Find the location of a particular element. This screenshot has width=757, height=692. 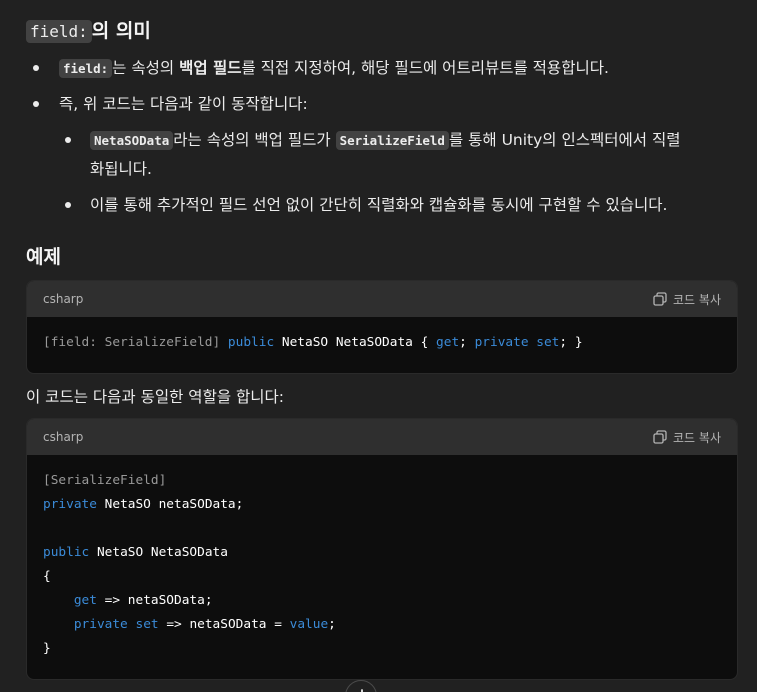

code-token: value is located at coordinates (309, 624).